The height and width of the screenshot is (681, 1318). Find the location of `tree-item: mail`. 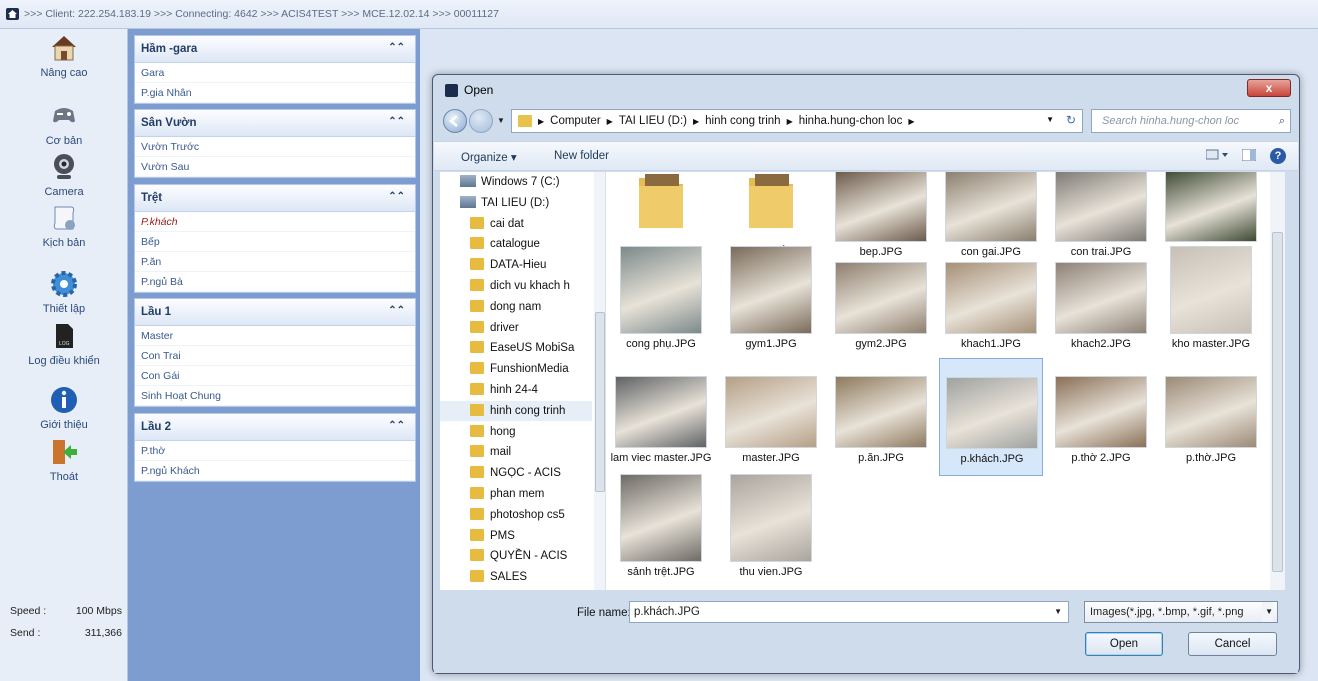

tree-item: mail is located at coordinates (516, 452).